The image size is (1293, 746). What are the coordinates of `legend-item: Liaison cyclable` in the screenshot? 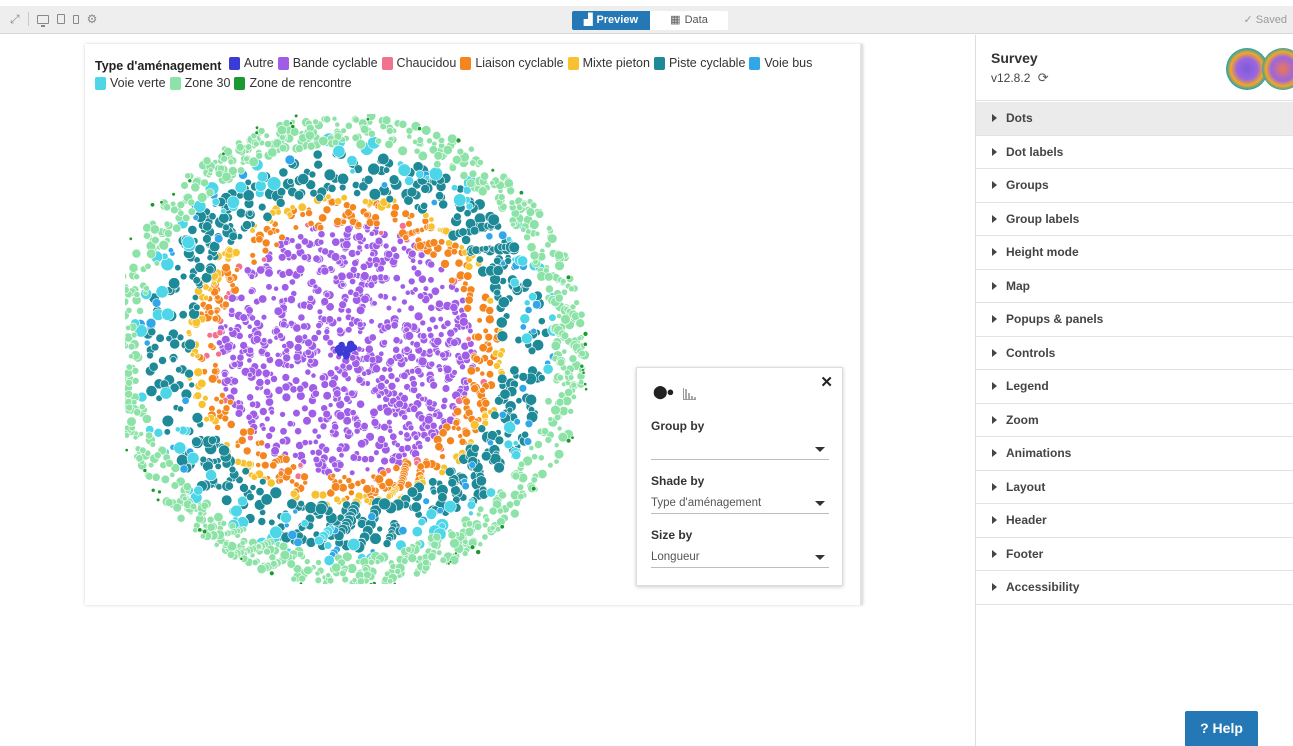 It's located at (512, 63).